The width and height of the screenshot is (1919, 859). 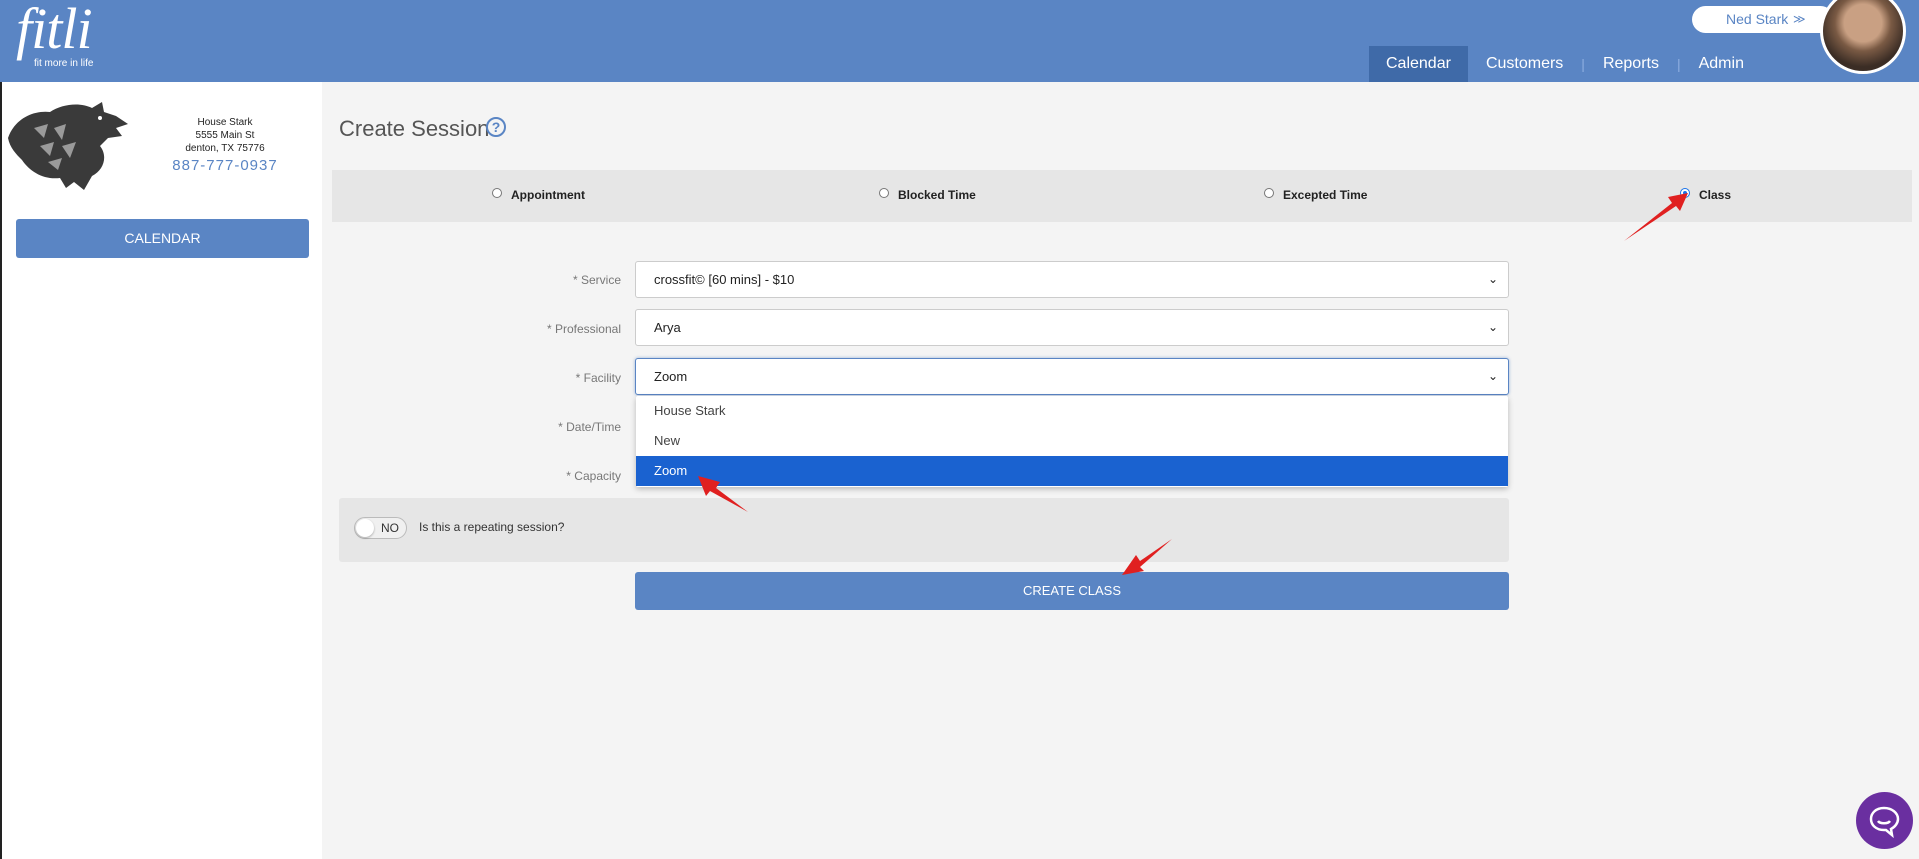 I want to click on repeat-session-row: NO Is this a repeating session?, so click(x=924, y=530).